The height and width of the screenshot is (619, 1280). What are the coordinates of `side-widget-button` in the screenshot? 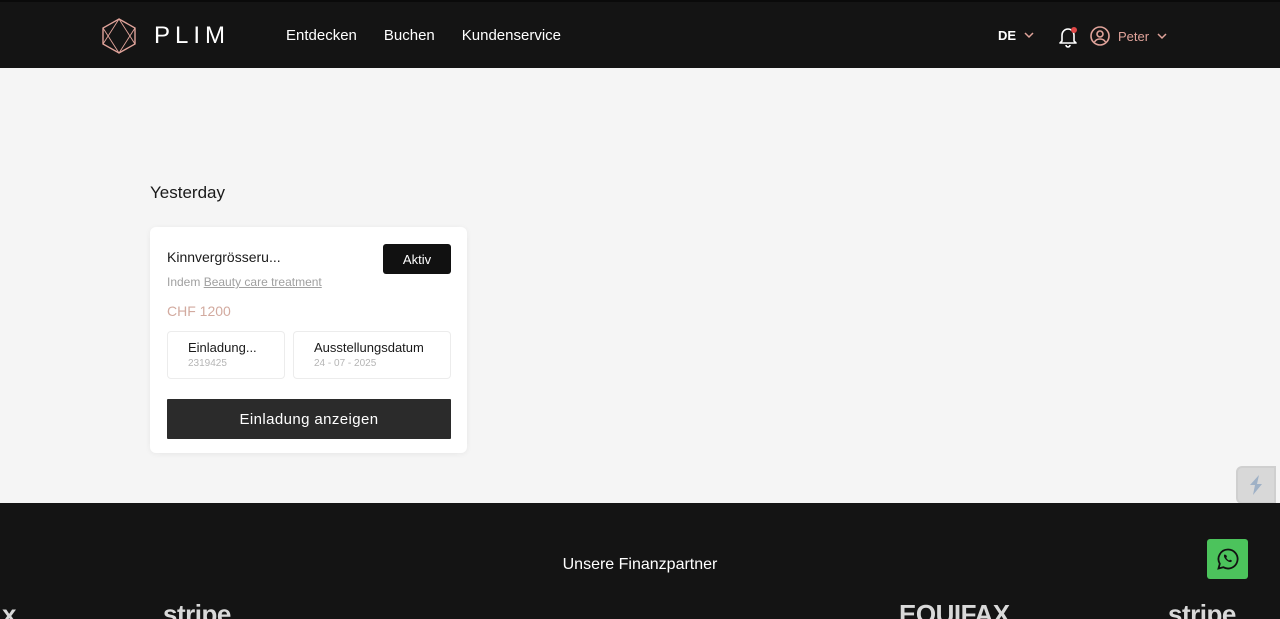 It's located at (1256, 485).